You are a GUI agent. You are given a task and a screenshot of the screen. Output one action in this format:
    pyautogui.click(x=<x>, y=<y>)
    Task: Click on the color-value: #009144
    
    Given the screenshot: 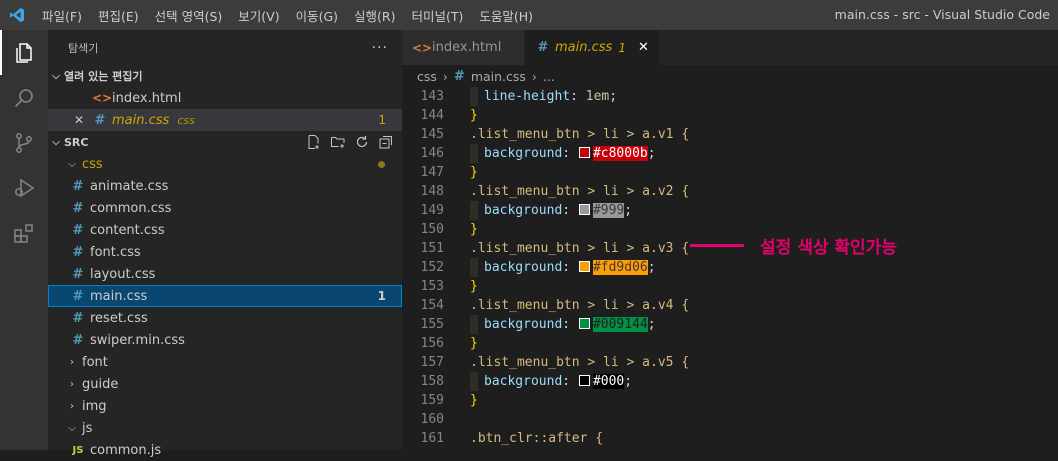 What is the action you would take?
    pyautogui.click(x=620, y=324)
    